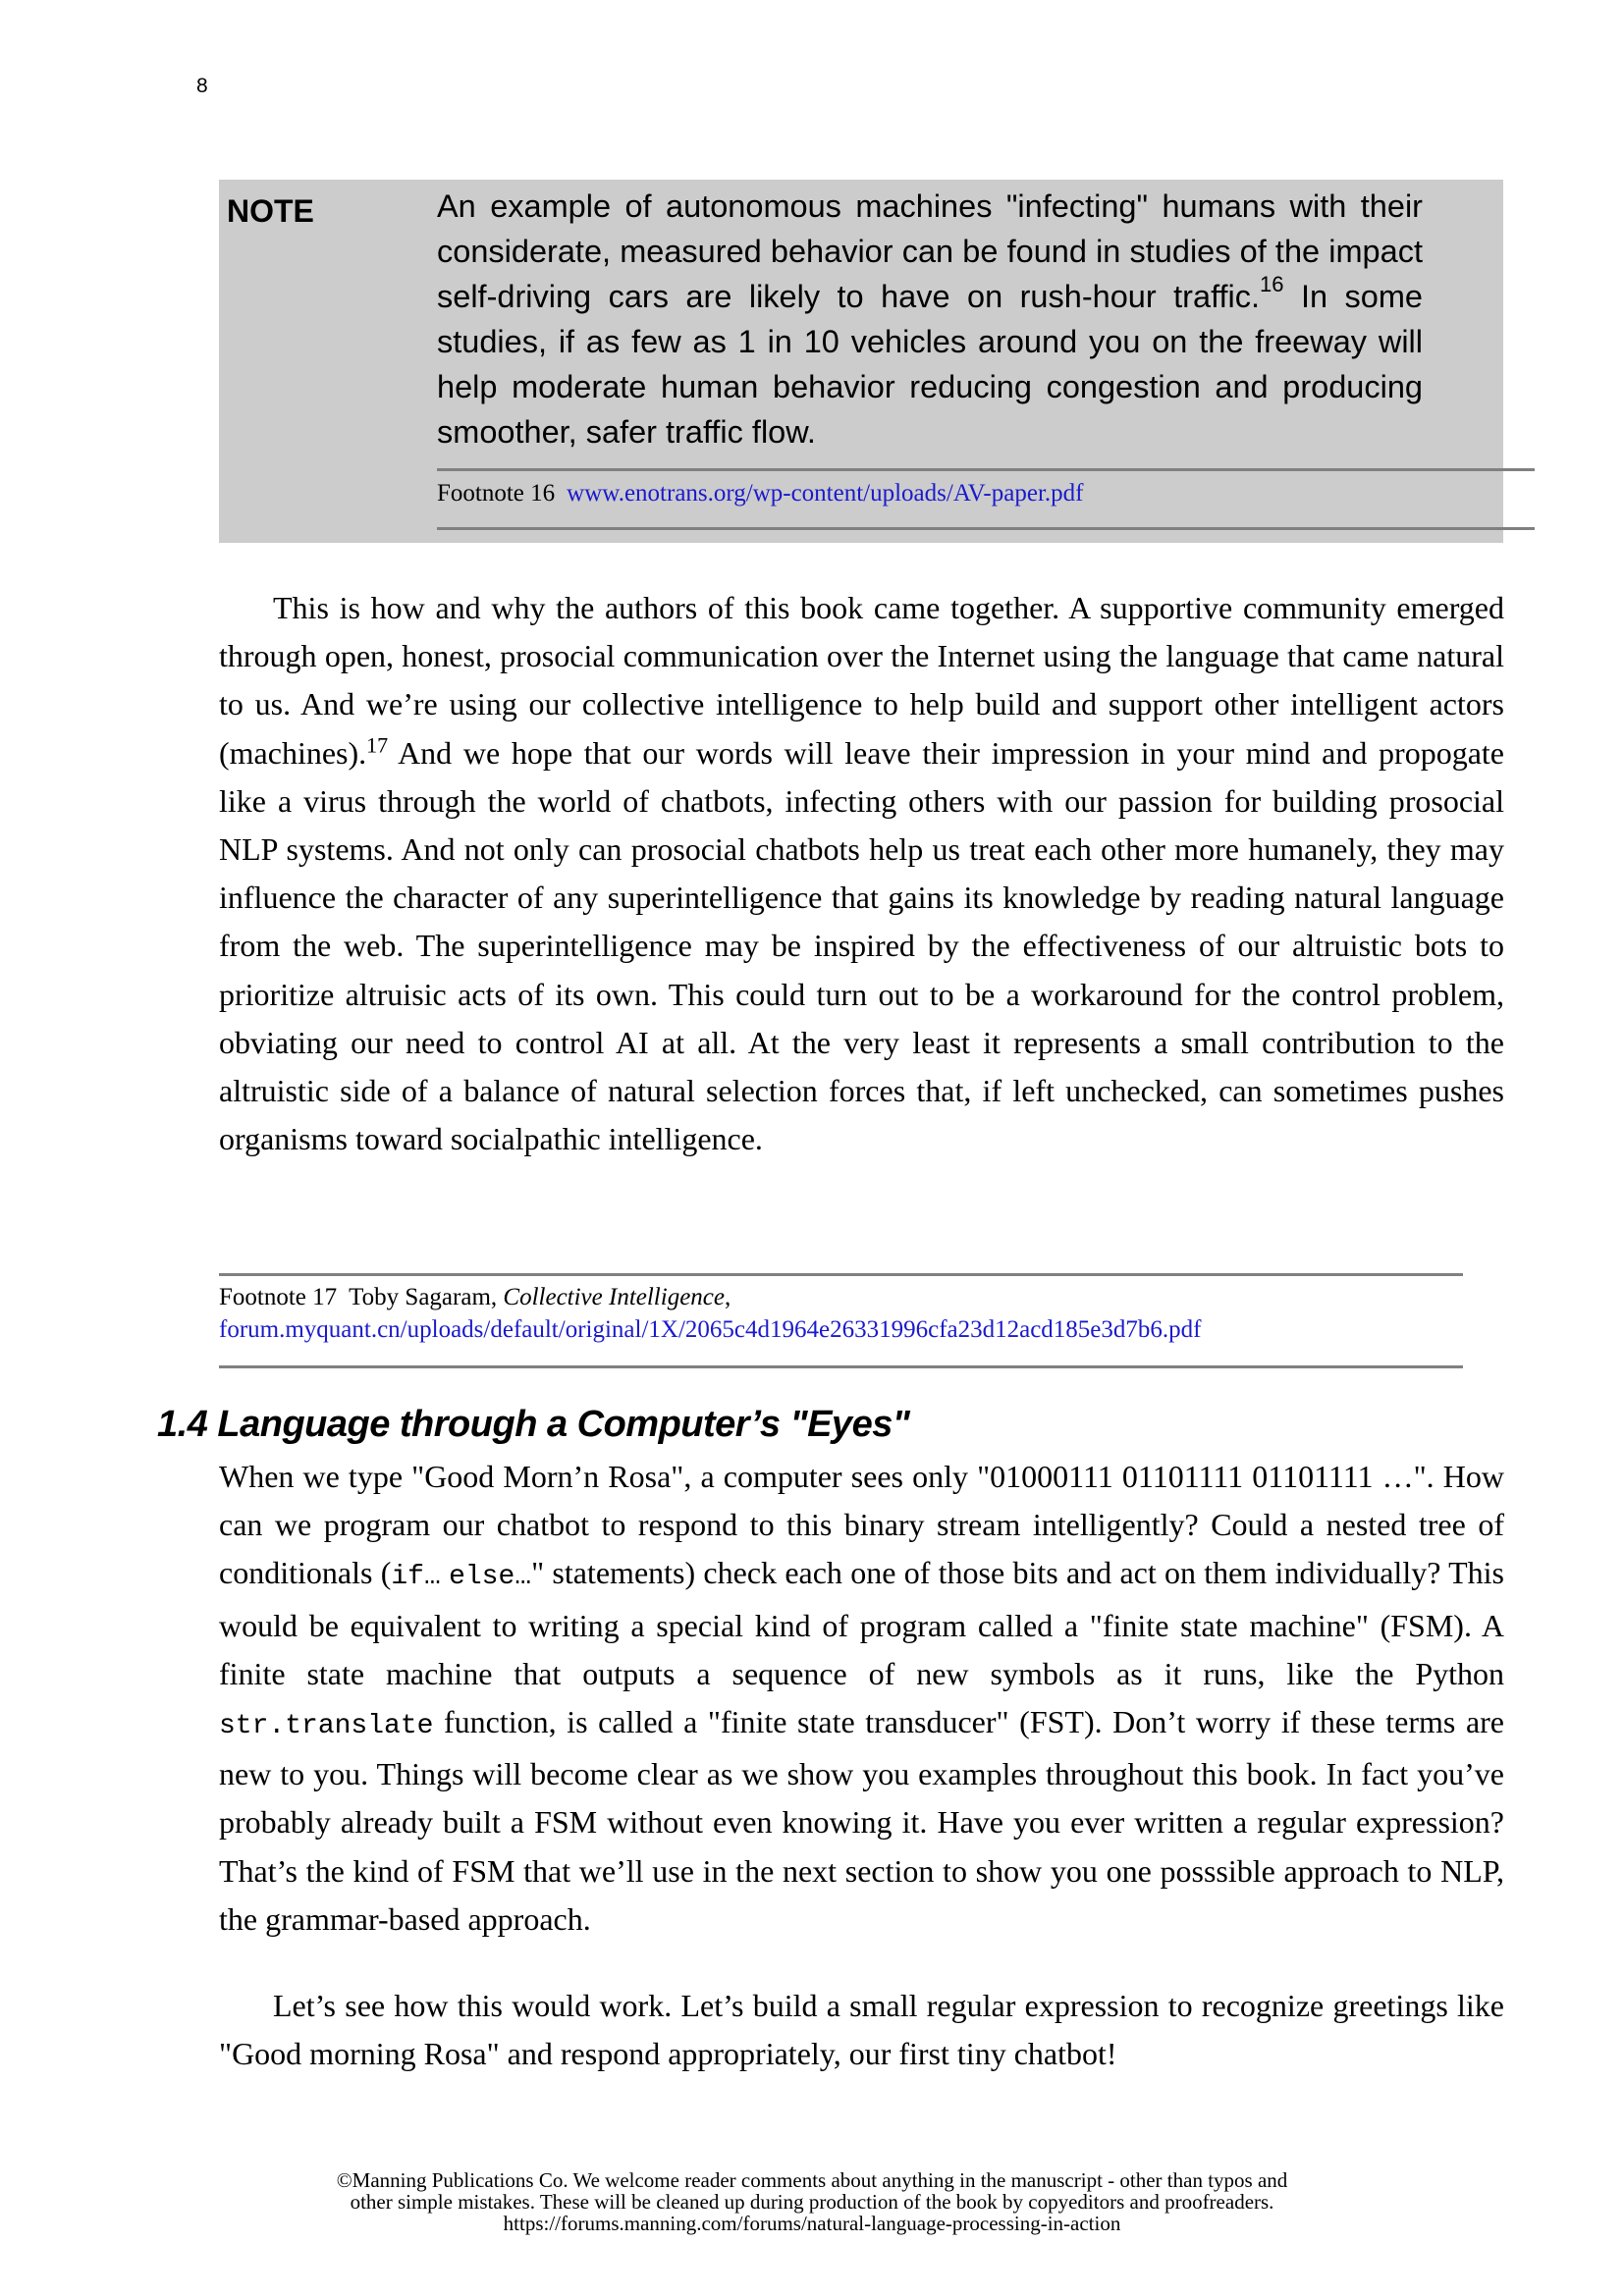 Image resolution: width=1624 pixels, height=2296 pixels. Describe the element at coordinates (533, 1424) in the screenshot. I see `section-heading: 1.4 Language through a Computer’s "Eyes"` at that location.